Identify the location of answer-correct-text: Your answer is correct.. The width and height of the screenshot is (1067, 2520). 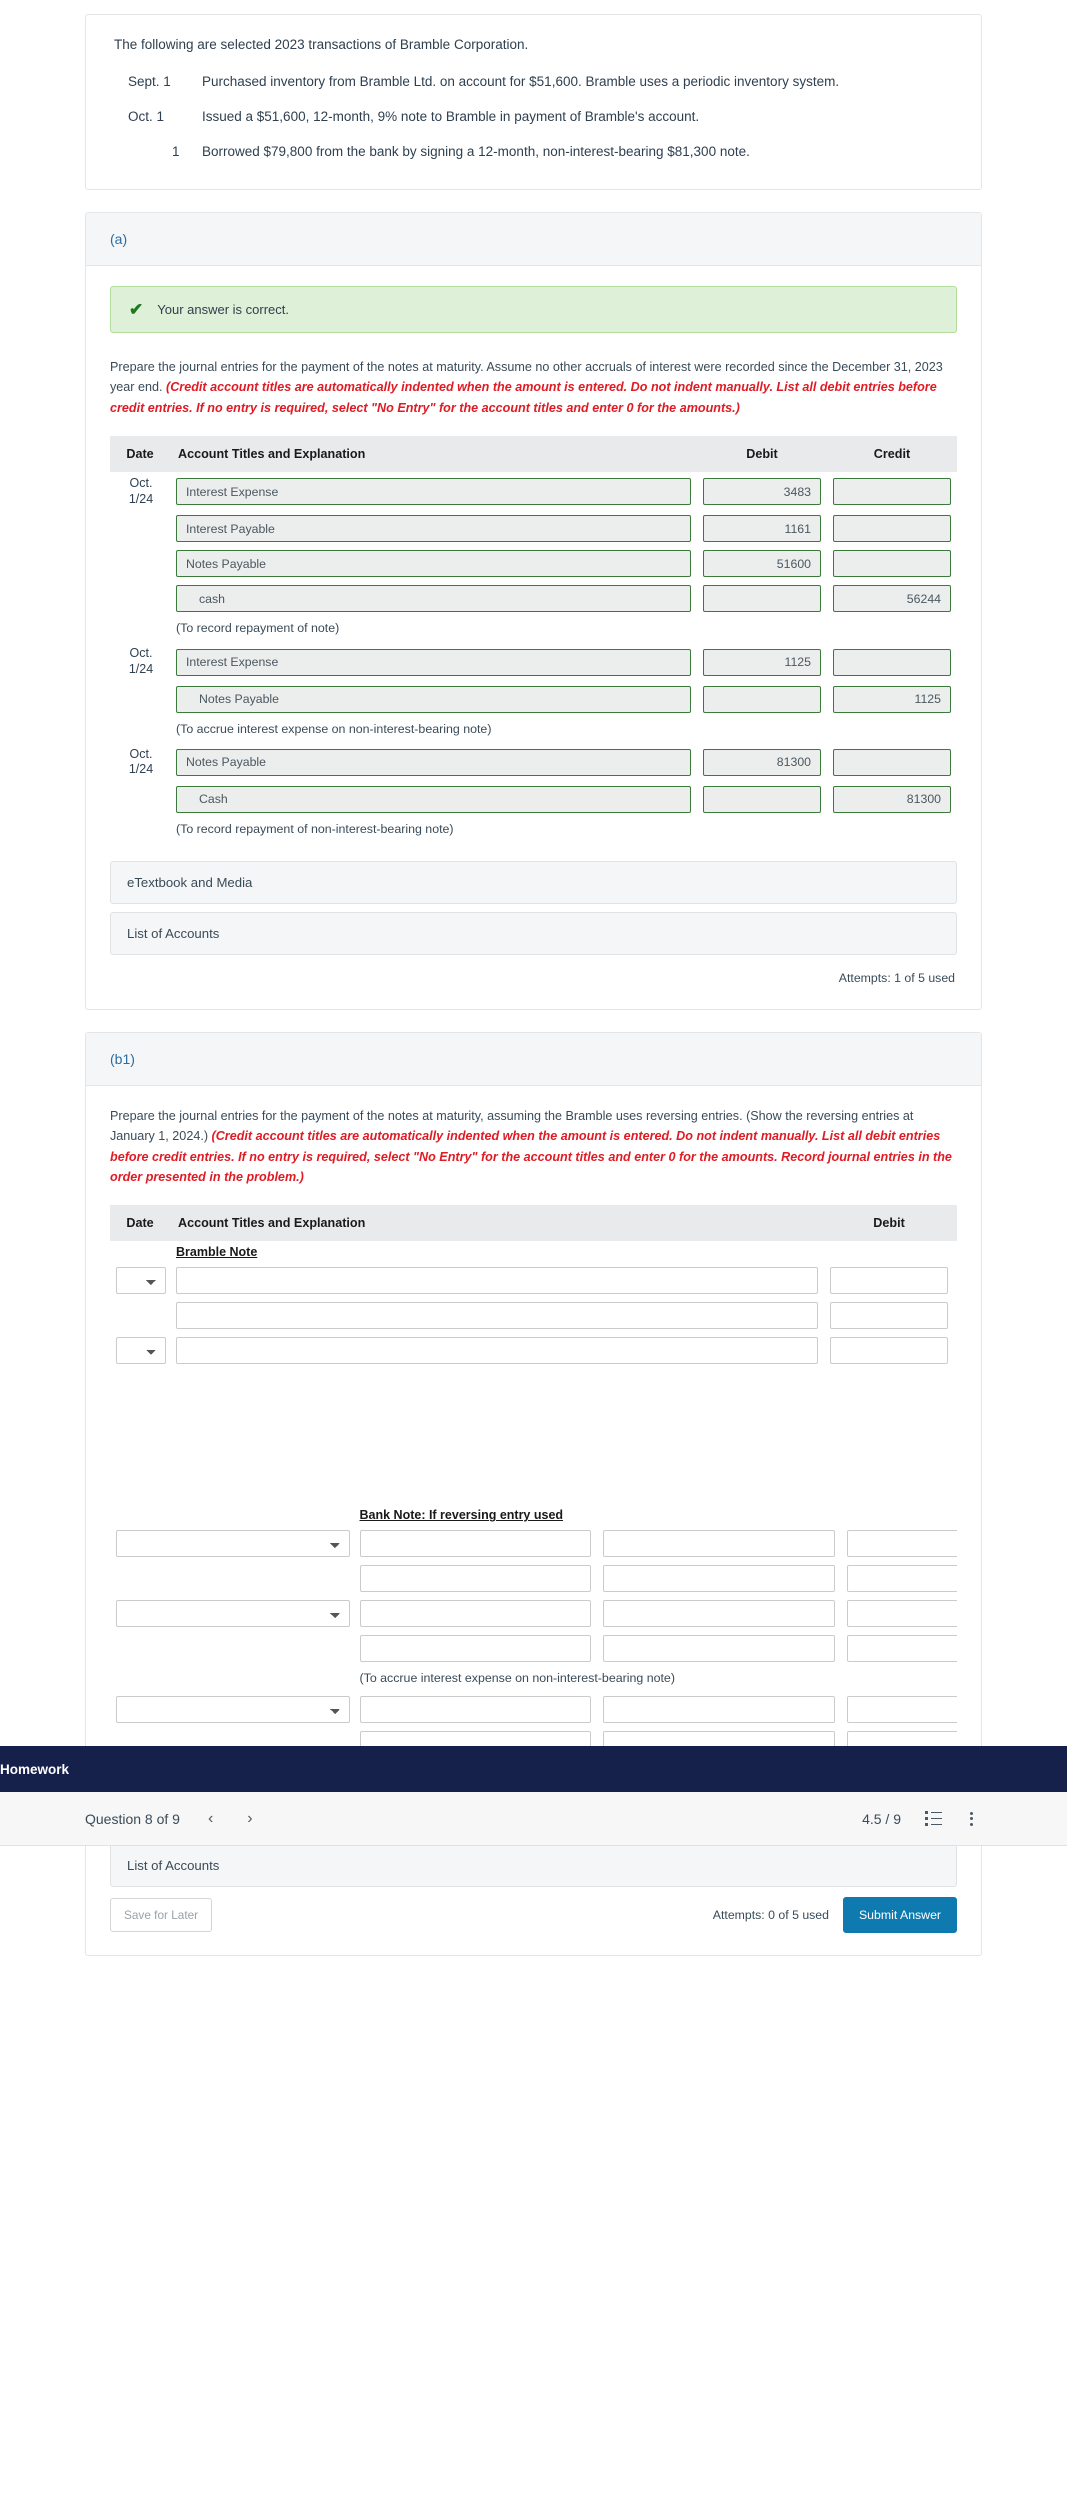
(223, 309).